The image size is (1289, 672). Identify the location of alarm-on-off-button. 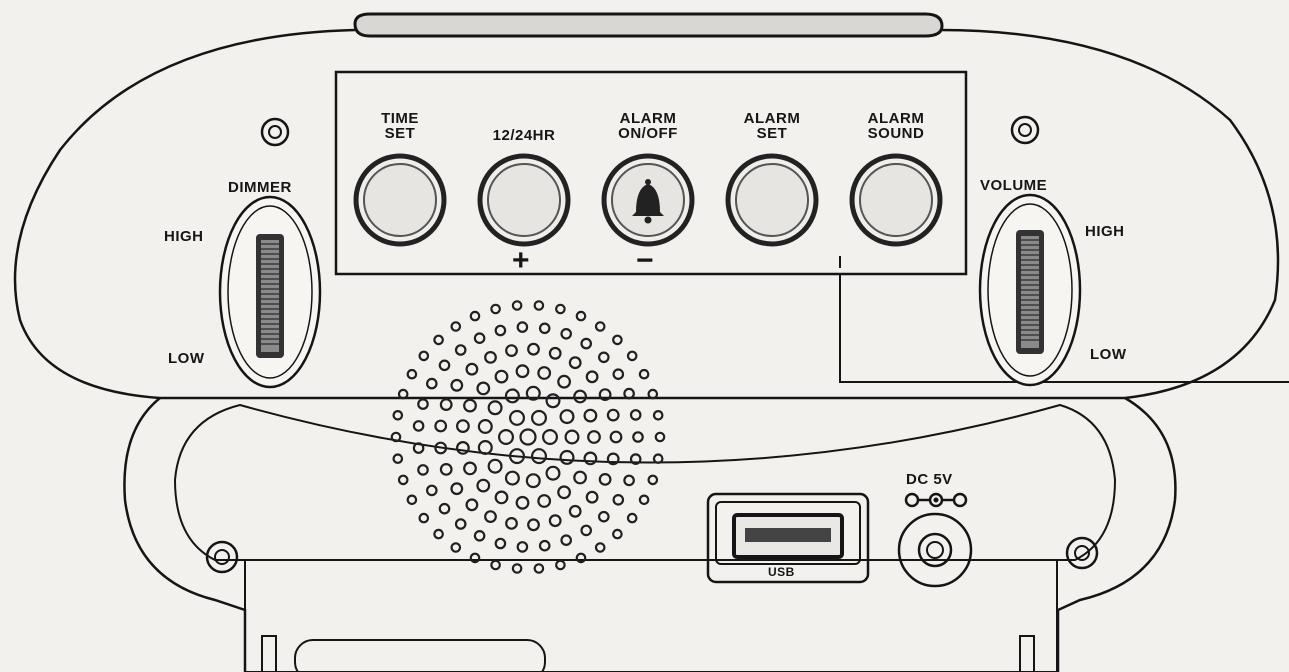
(648, 200).